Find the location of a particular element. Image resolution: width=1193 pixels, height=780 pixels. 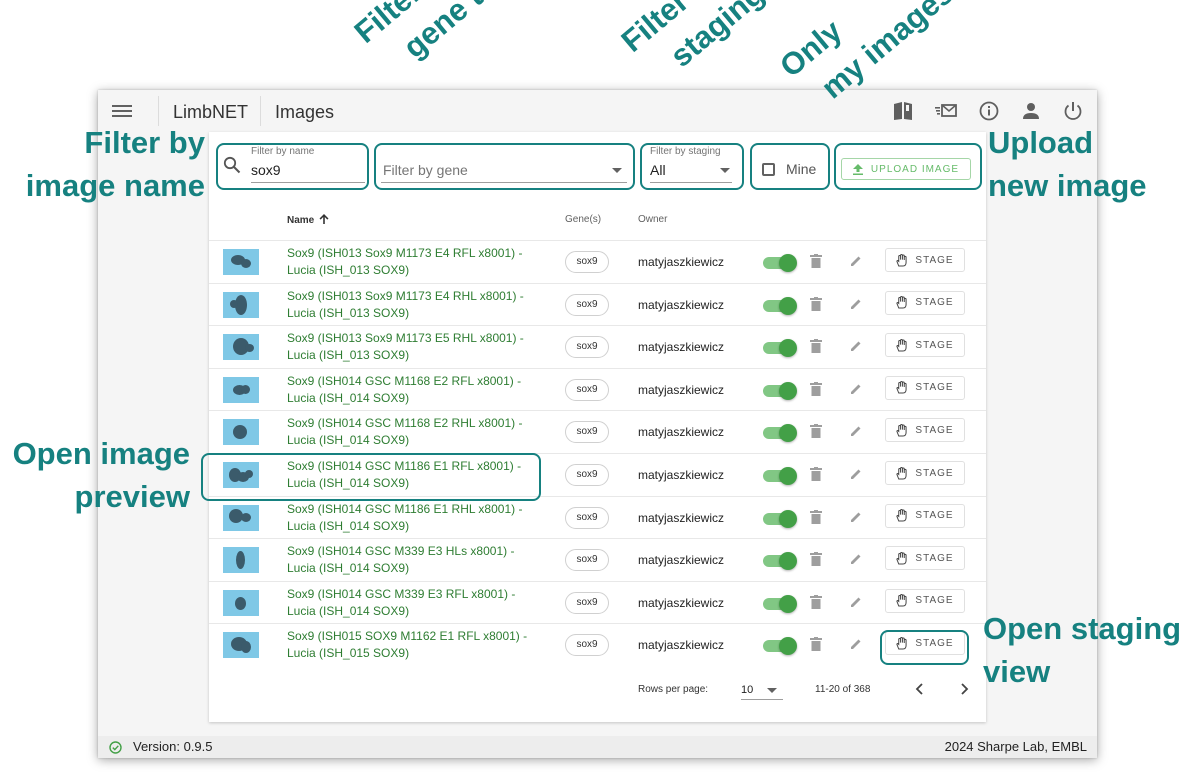

power-icon is located at coordinates (1073, 111).